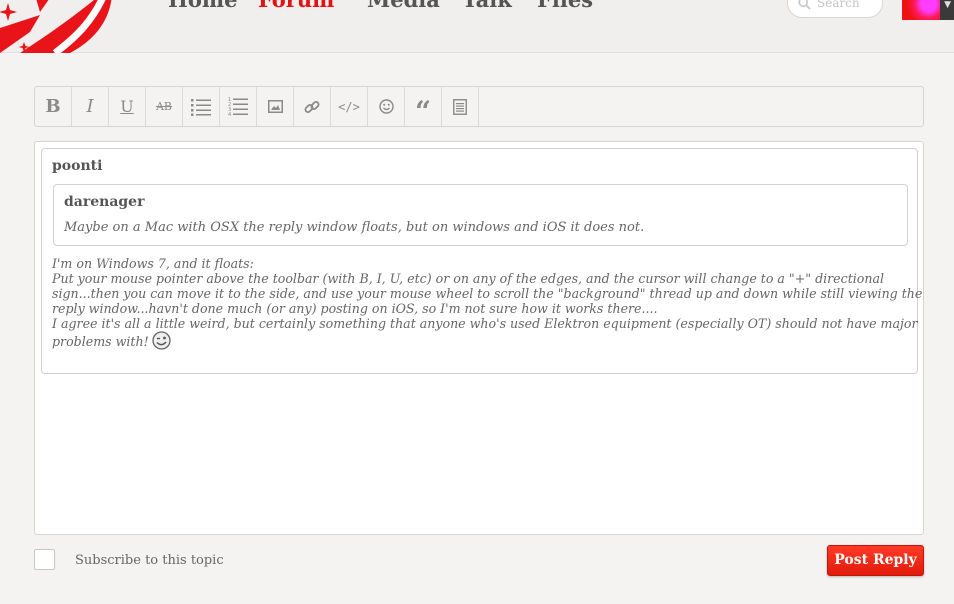 This screenshot has width=954, height=604. I want to click on image-icon, so click(275, 106).